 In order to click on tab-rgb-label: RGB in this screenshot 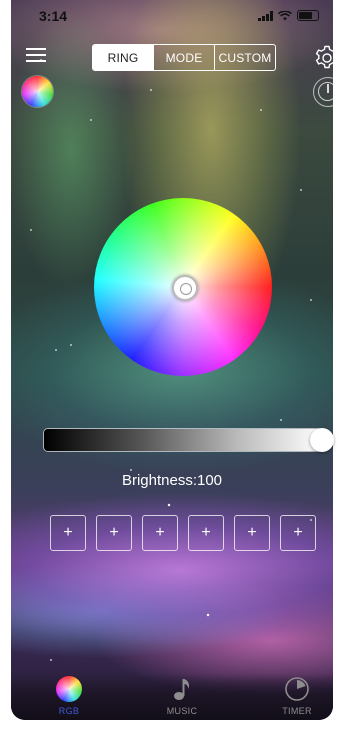, I will do `click(69, 711)`.